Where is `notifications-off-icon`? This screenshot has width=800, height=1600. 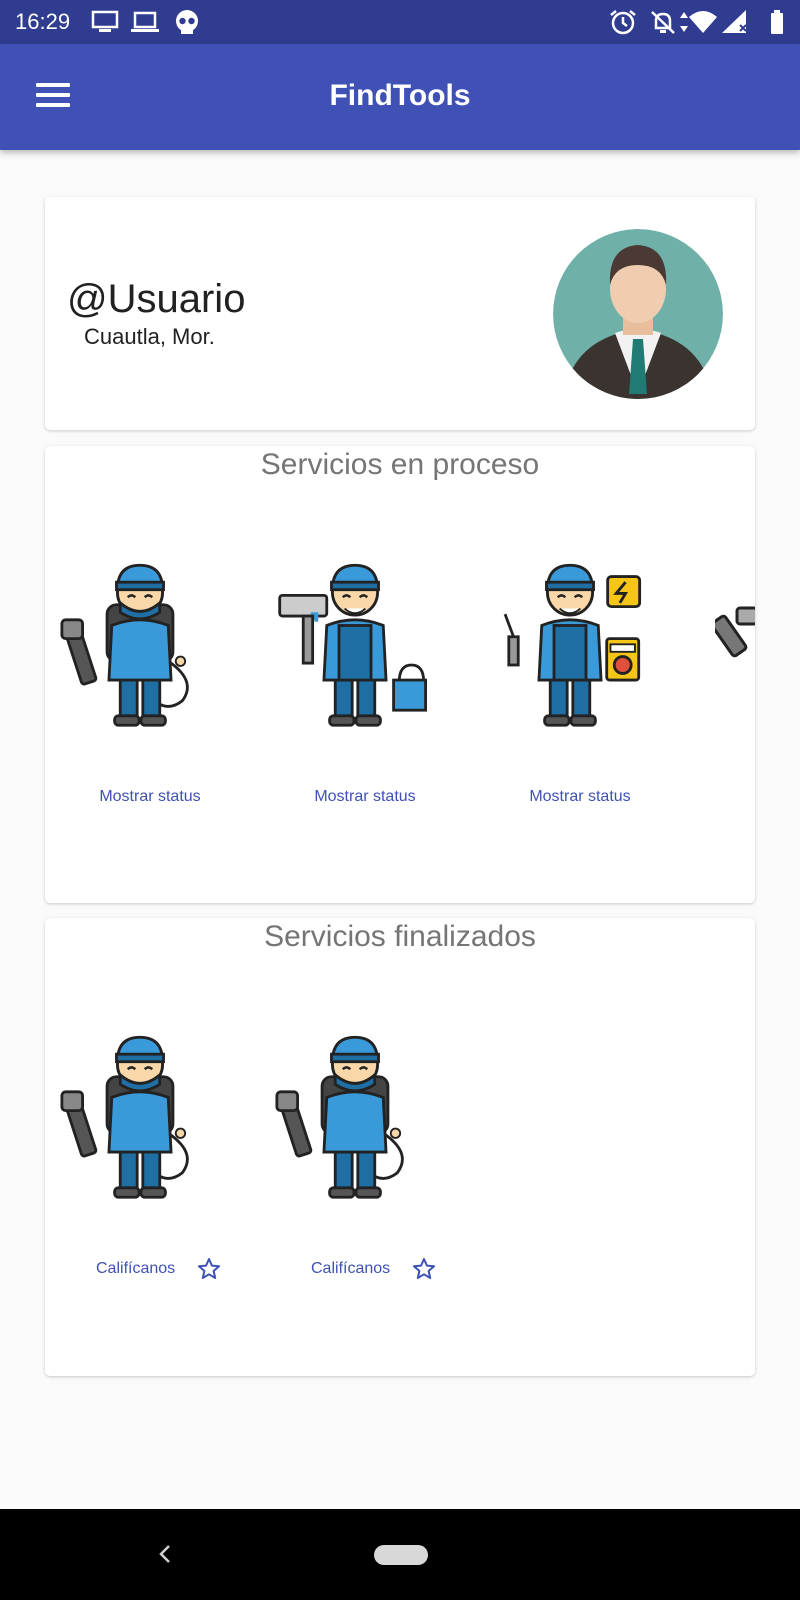
notifications-off-icon is located at coordinates (663, 22).